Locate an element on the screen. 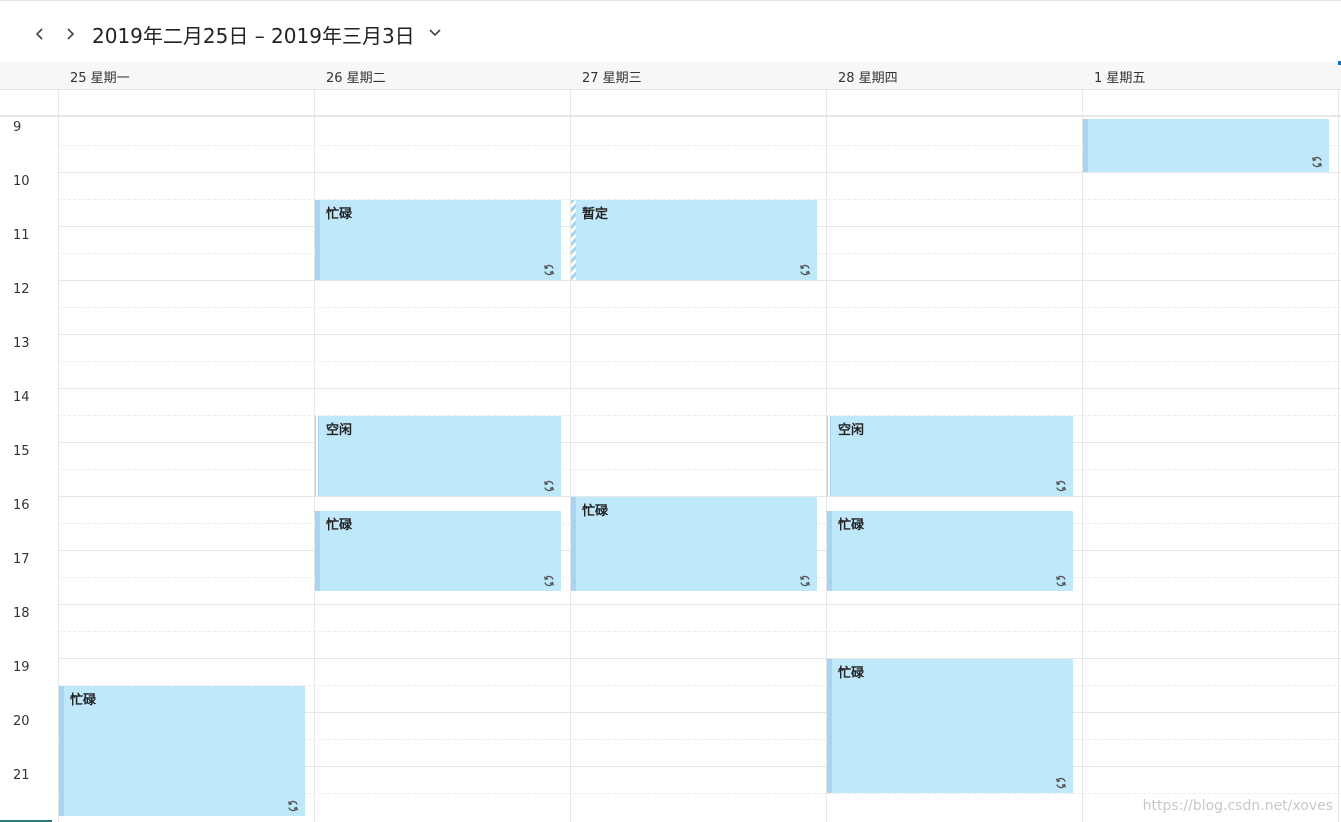  day-header-row: 25 星期一 26 星期二 27 星期三 28 星期四 1 星期五 is located at coordinates (670, 76).